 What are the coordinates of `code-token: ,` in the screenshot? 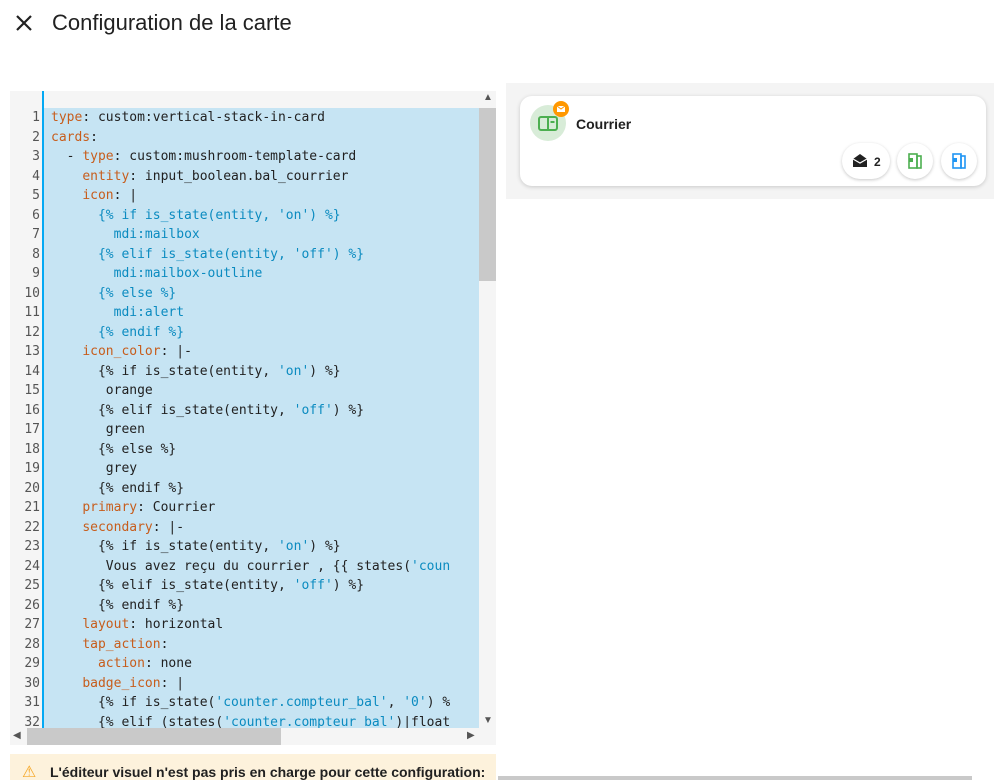 It's located at (395, 702).